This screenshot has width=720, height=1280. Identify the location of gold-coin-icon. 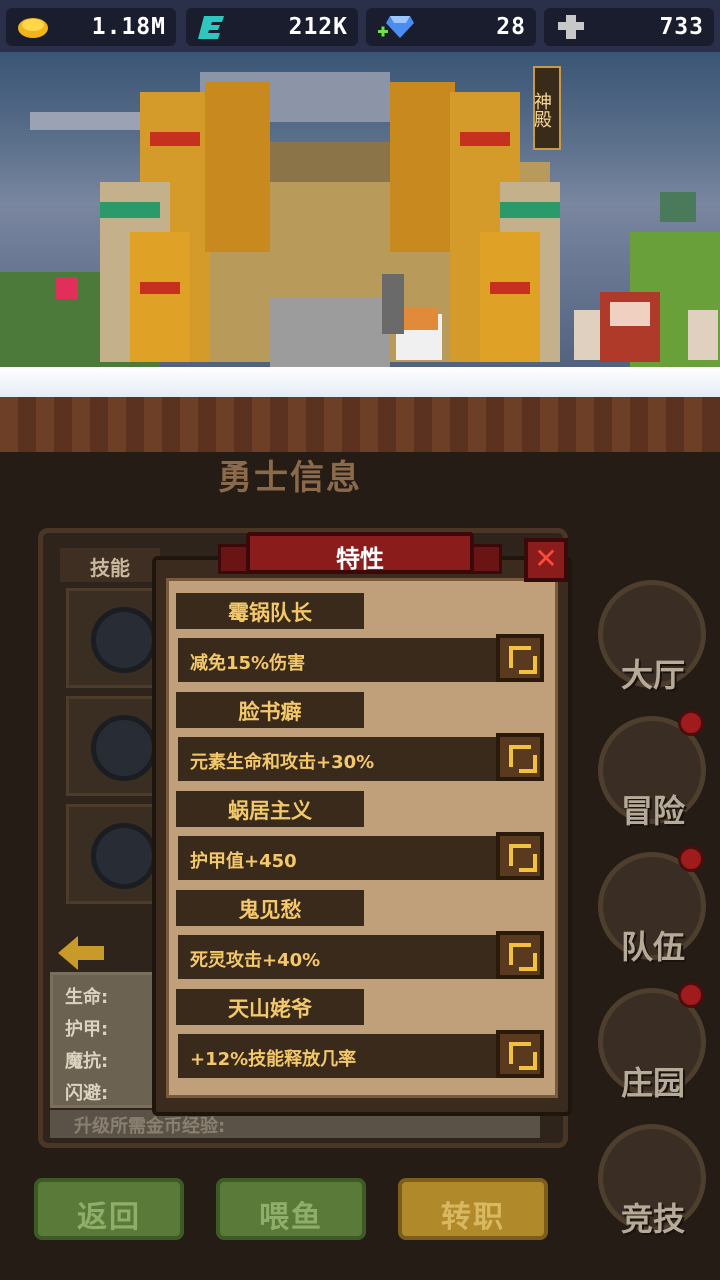
(33, 28).